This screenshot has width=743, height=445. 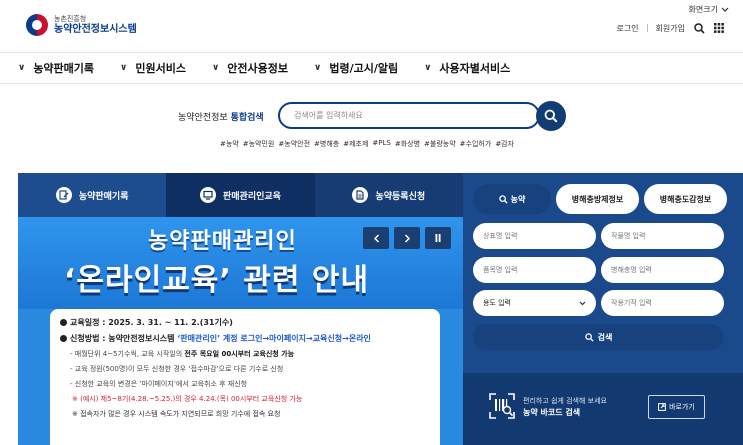 I want to click on barcode-caption: 편리하고 쉽게 검색해 보세요, so click(x=565, y=401).